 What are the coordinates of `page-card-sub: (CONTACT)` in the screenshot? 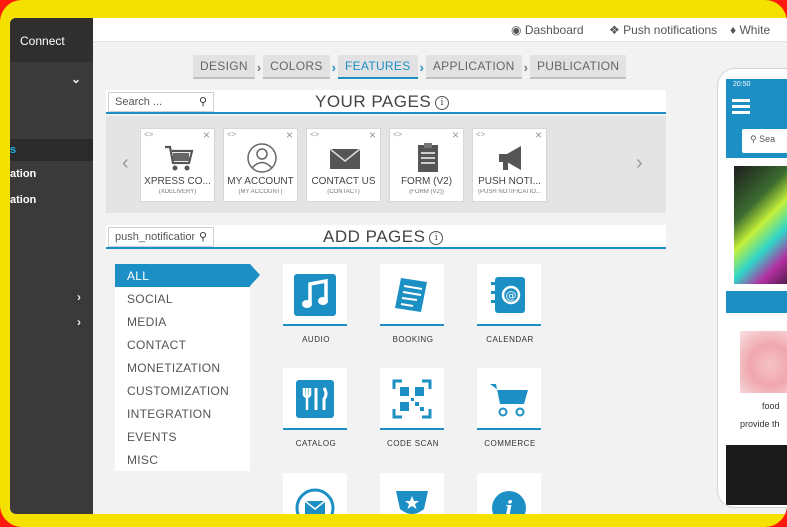 It's located at (343, 192).